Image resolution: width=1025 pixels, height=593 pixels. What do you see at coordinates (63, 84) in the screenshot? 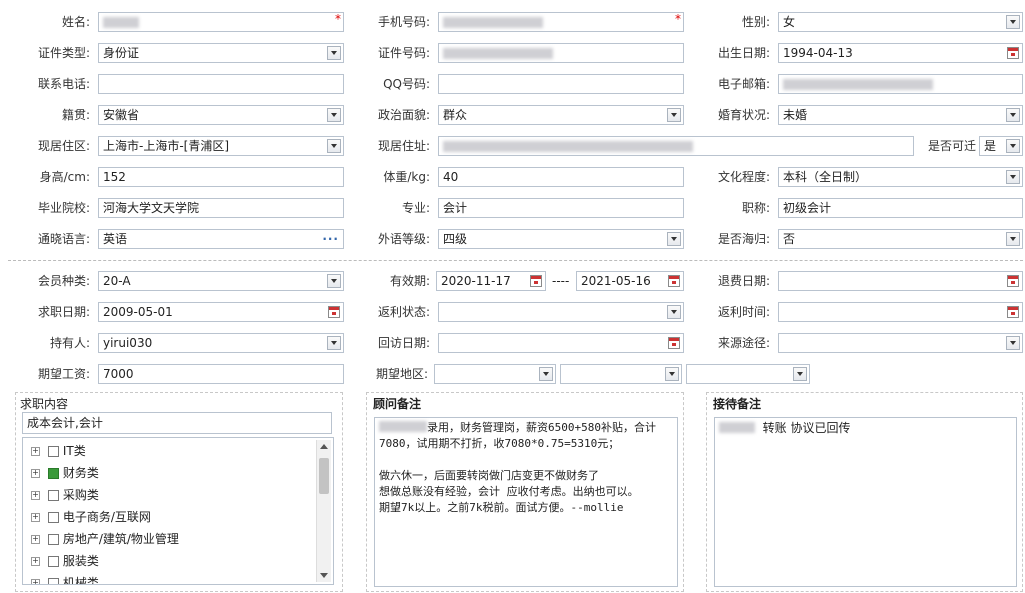
I see `tel-label: 联系电话:` at bounding box center [63, 84].